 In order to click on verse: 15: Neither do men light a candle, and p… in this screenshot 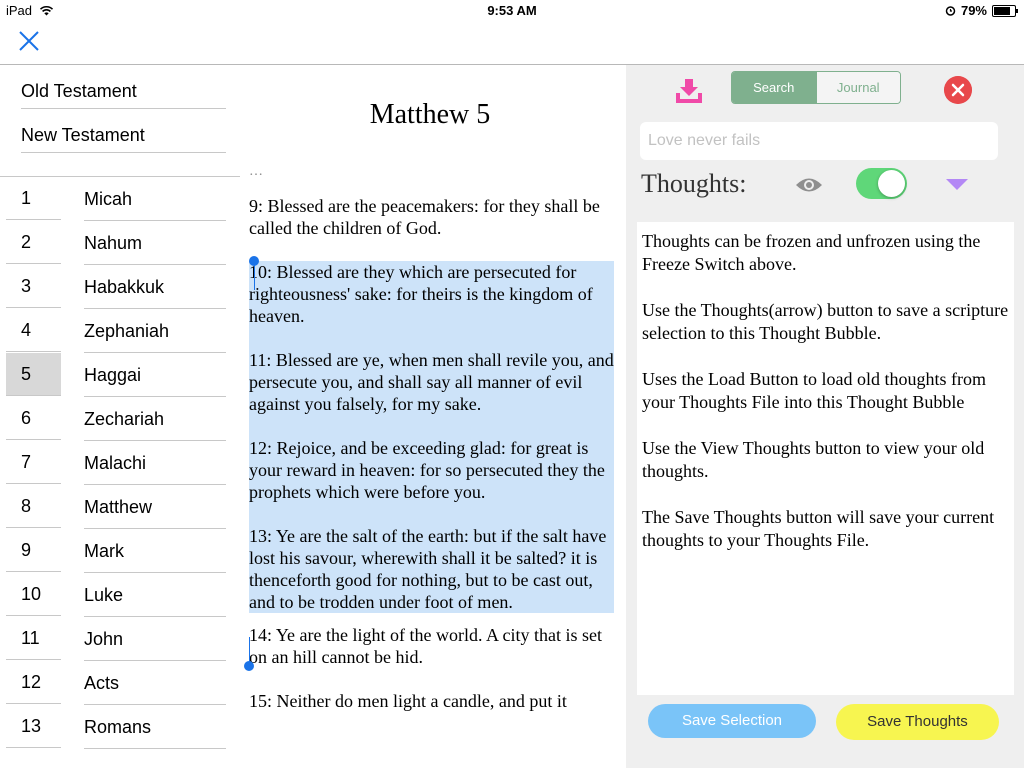, I will do `click(431, 701)`.